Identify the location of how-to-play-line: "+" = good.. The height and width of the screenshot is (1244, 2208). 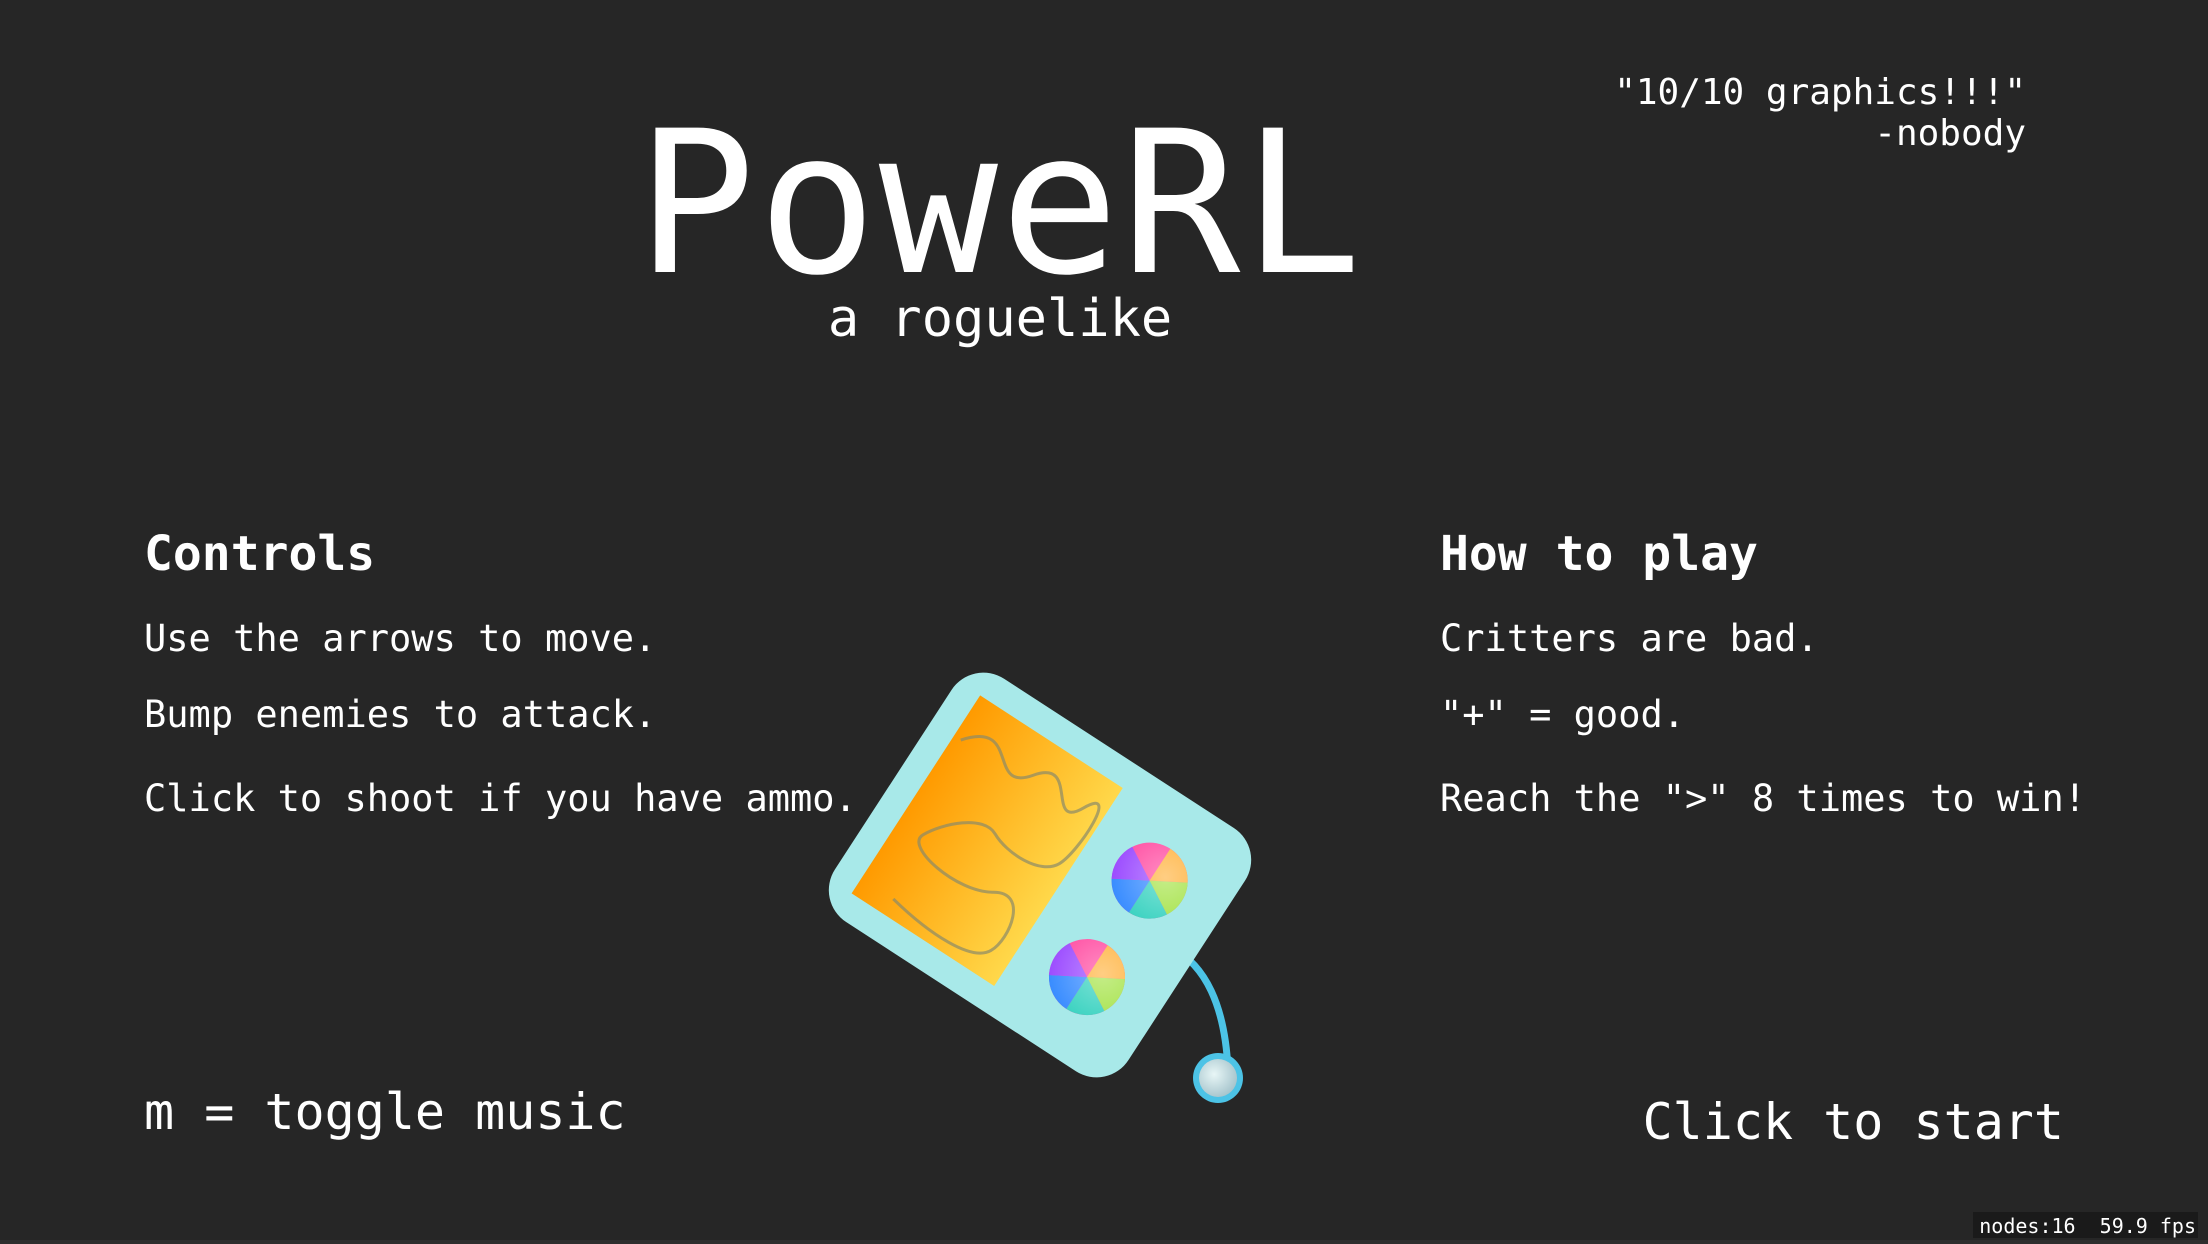
(1563, 714).